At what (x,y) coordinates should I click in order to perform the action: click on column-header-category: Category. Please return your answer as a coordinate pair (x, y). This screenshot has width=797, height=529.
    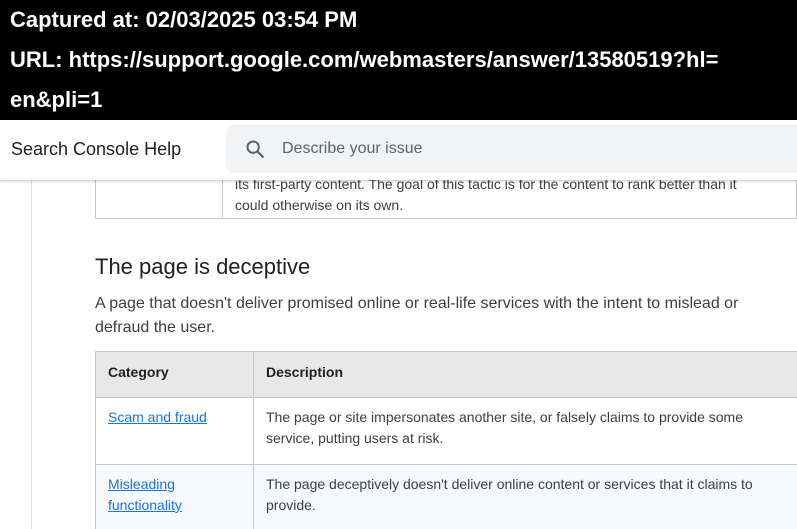
    Looking at the image, I should click on (174, 374).